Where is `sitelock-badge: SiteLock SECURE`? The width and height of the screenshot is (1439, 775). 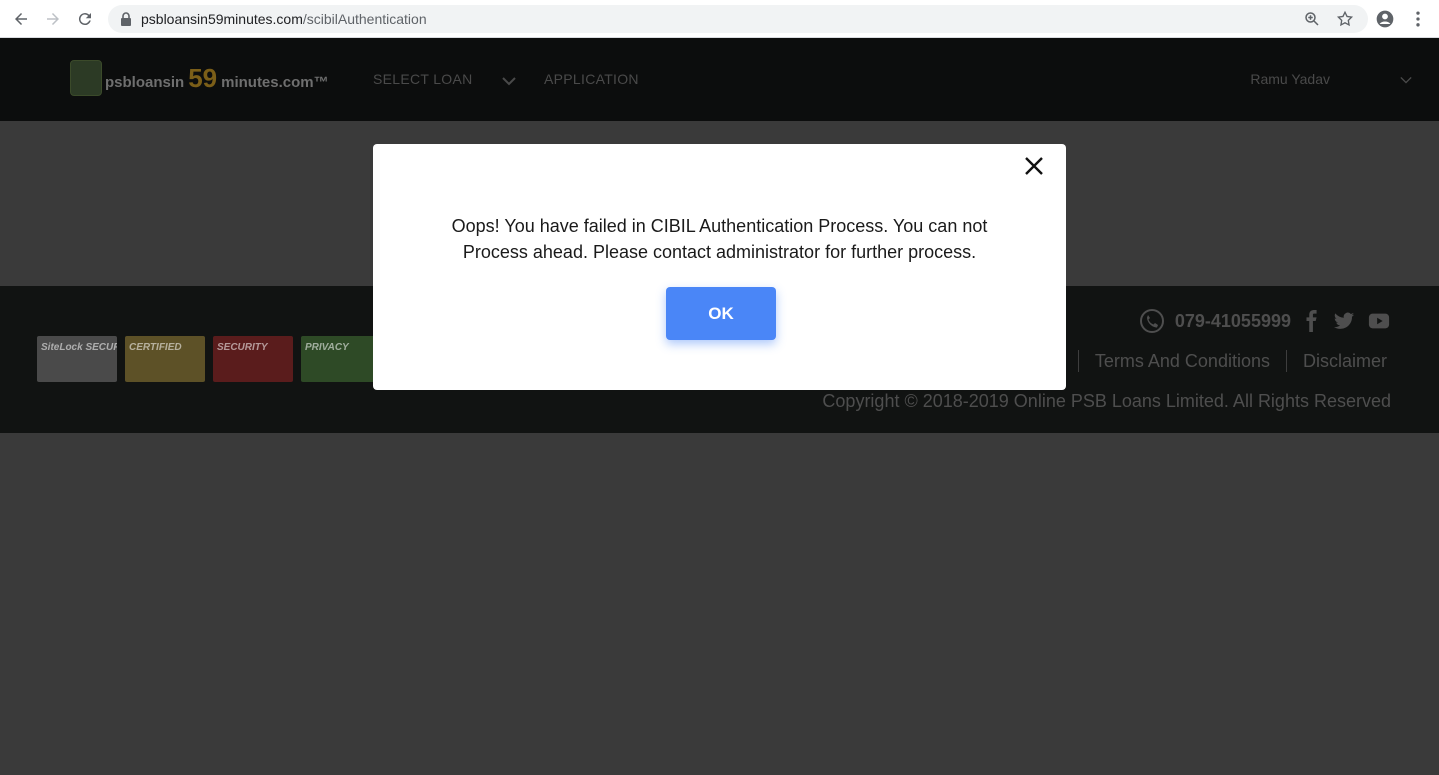
sitelock-badge: SiteLock SECURE is located at coordinates (77, 359).